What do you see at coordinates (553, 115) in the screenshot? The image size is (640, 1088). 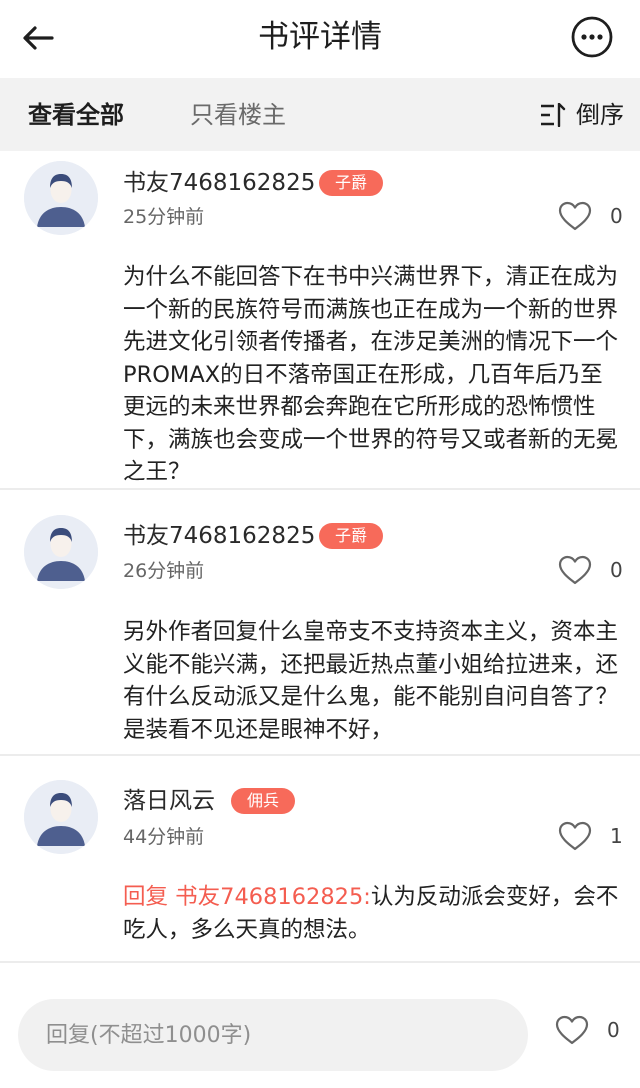 I see `sort-order-icon` at bounding box center [553, 115].